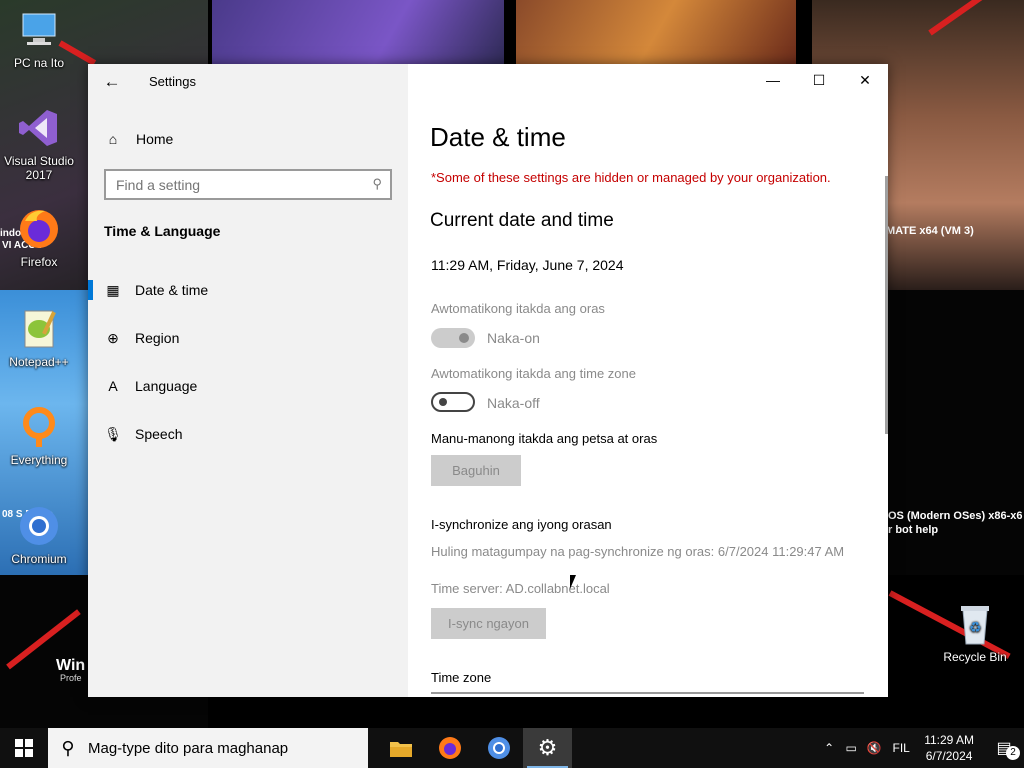 This screenshot has width=1024, height=768. Describe the element at coordinates (886, 305) in the screenshot. I see `scrollbar-thumb` at that location.